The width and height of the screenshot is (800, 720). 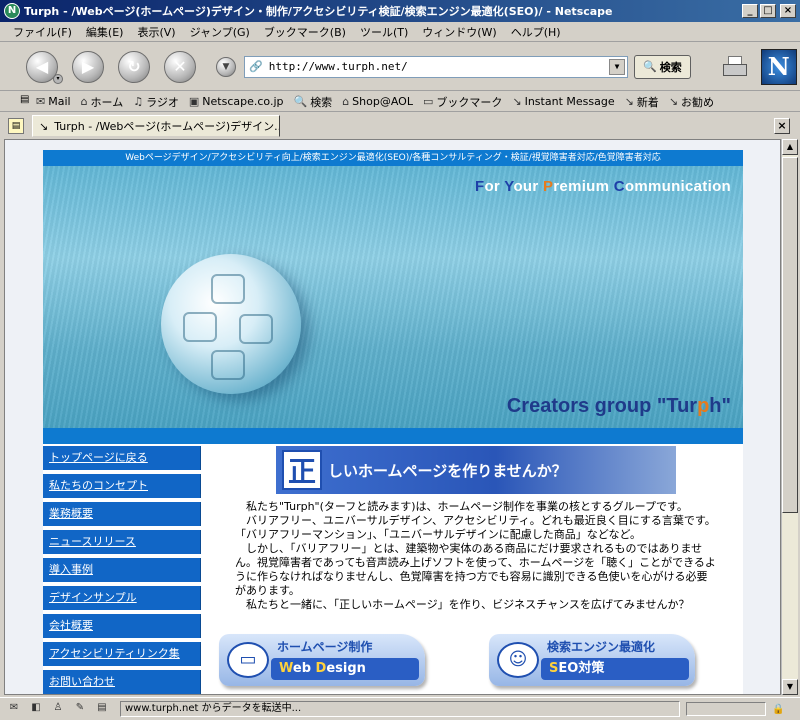 I want to click on page-icon: 🔗, so click(x=256, y=66).